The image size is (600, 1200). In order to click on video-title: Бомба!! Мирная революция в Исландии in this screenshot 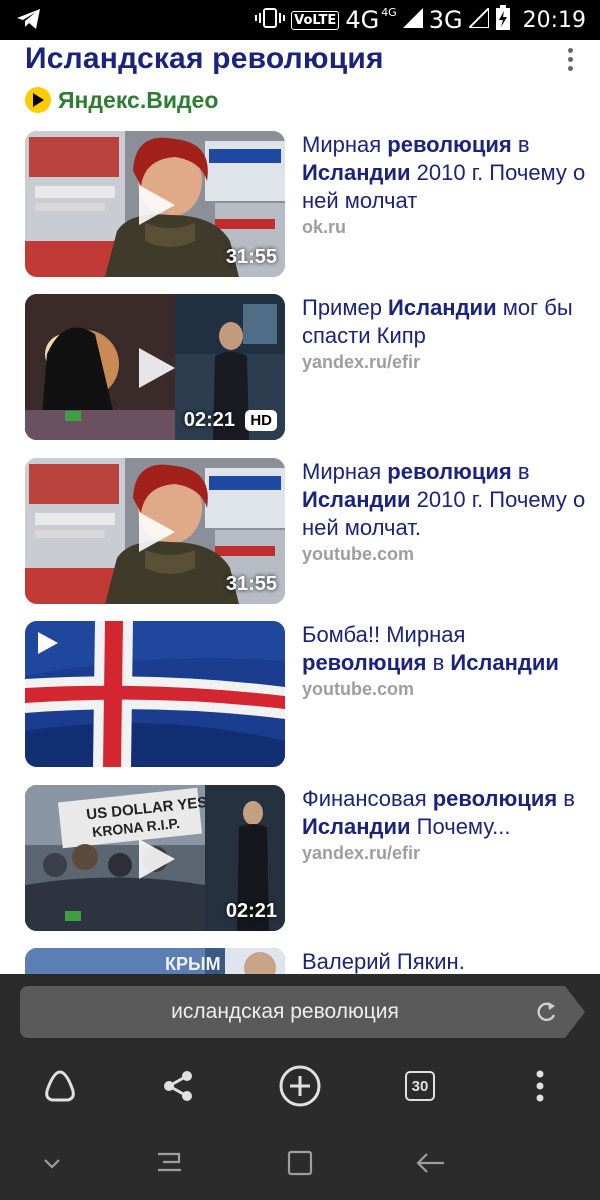, I will do `click(444, 649)`.